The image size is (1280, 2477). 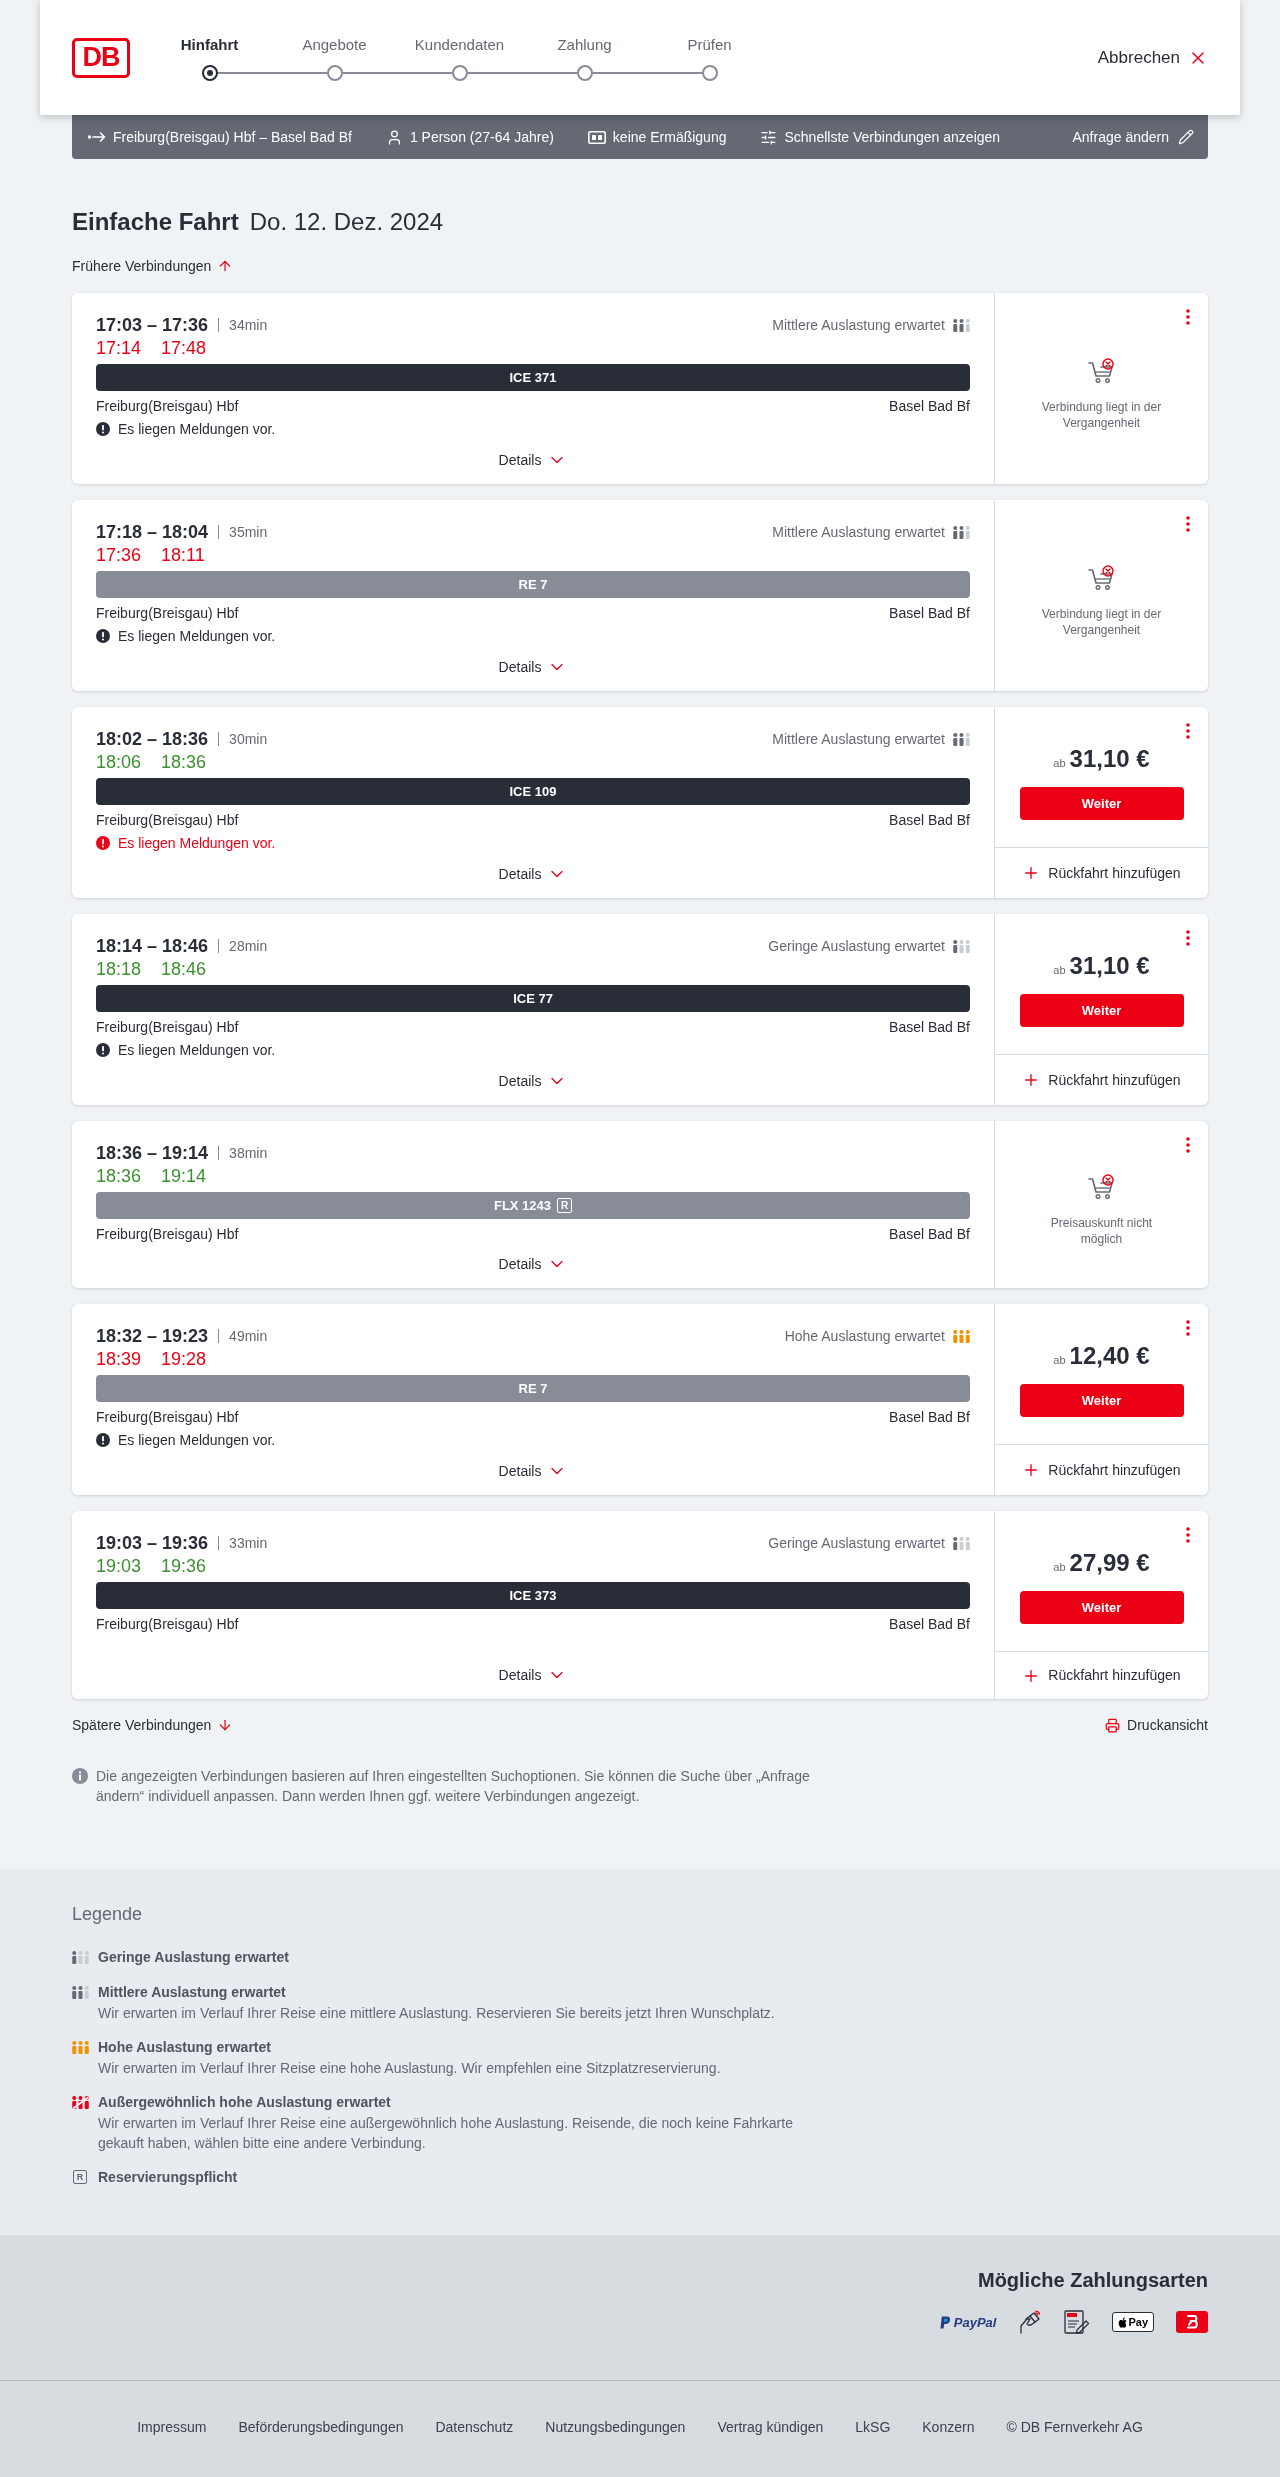 I want to click on footer-link: Impressum, so click(x=172, y=2427).